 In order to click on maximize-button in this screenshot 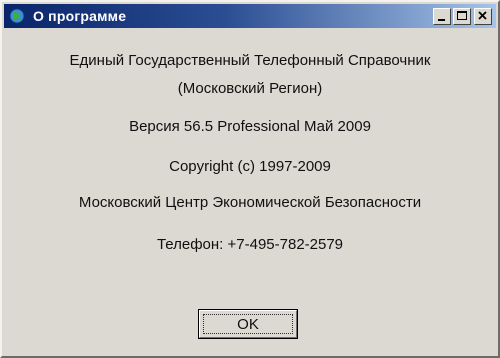, I will do `click(462, 16)`.